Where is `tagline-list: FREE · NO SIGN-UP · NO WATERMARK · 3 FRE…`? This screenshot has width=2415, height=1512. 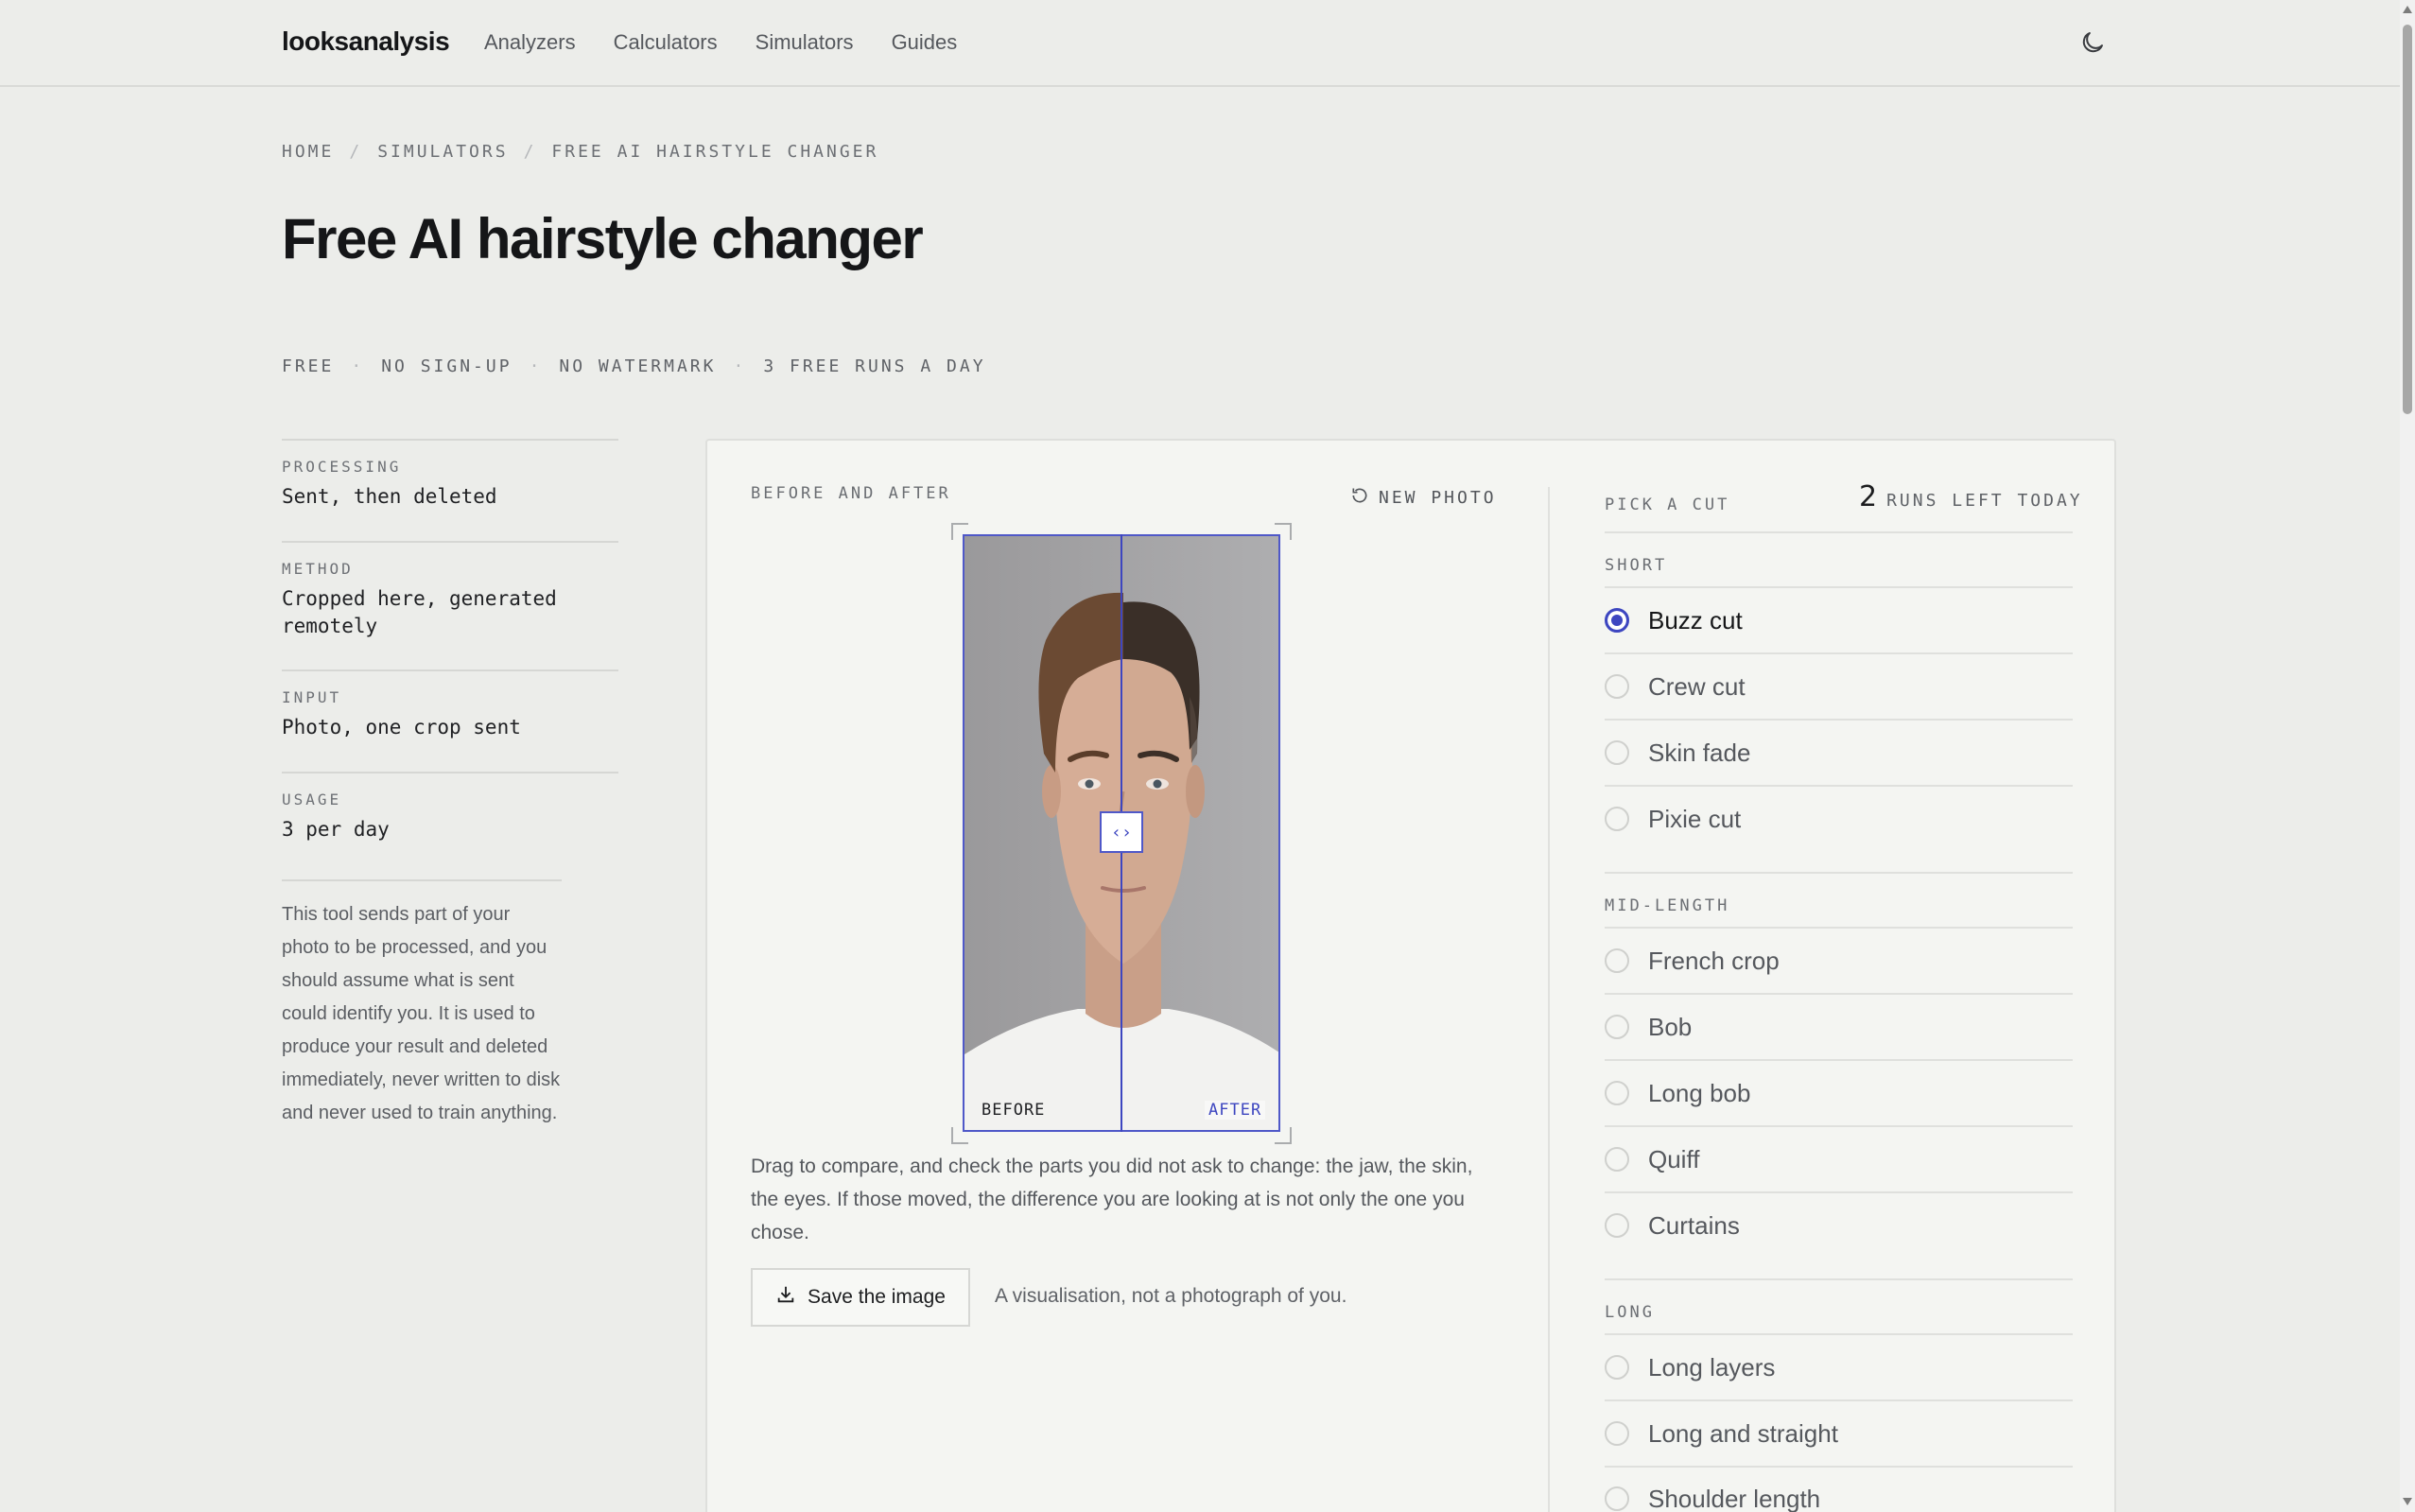
tagline-list: FREE · NO SIGN-UP · NO WATERMARK · 3 FRE… is located at coordinates (634, 366).